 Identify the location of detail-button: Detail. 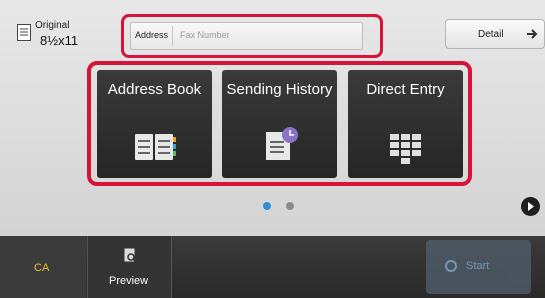
(495, 34).